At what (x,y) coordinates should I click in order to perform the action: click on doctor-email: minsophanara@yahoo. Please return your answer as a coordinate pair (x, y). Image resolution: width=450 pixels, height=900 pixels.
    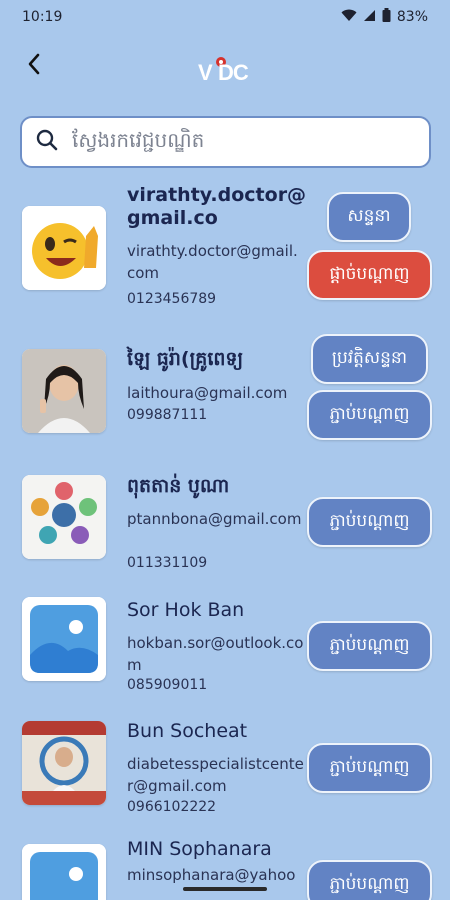
    Looking at the image, I should click on (211, 875).